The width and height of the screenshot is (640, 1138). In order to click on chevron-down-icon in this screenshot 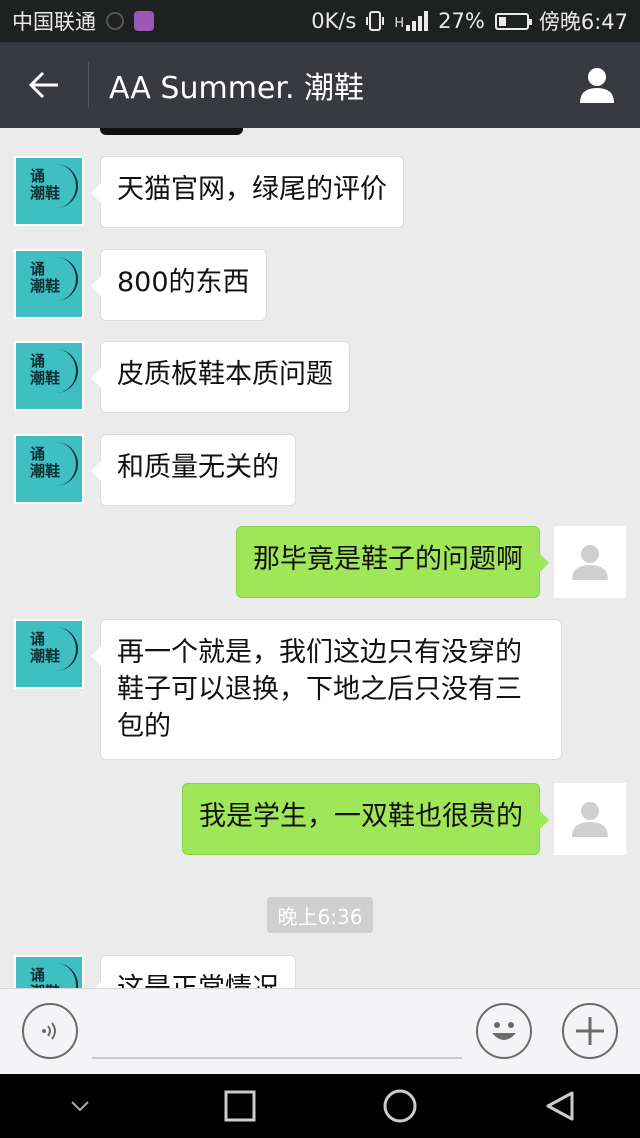, I will do `click(80, 1106)`.